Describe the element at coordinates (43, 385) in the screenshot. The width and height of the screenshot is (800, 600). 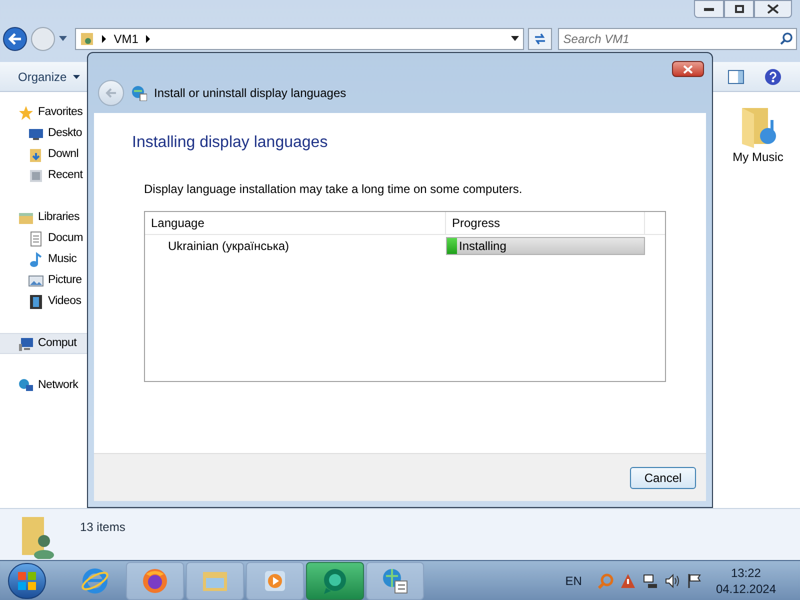
I see `nav-item: Network` at that location.